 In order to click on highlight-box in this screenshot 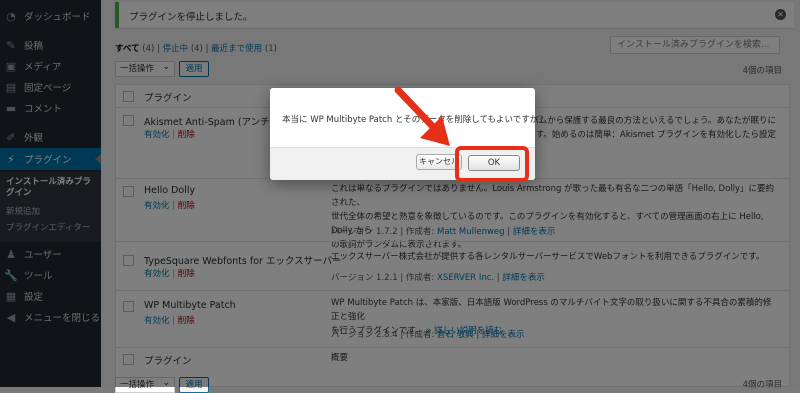, I will do `click(492, 164)`.